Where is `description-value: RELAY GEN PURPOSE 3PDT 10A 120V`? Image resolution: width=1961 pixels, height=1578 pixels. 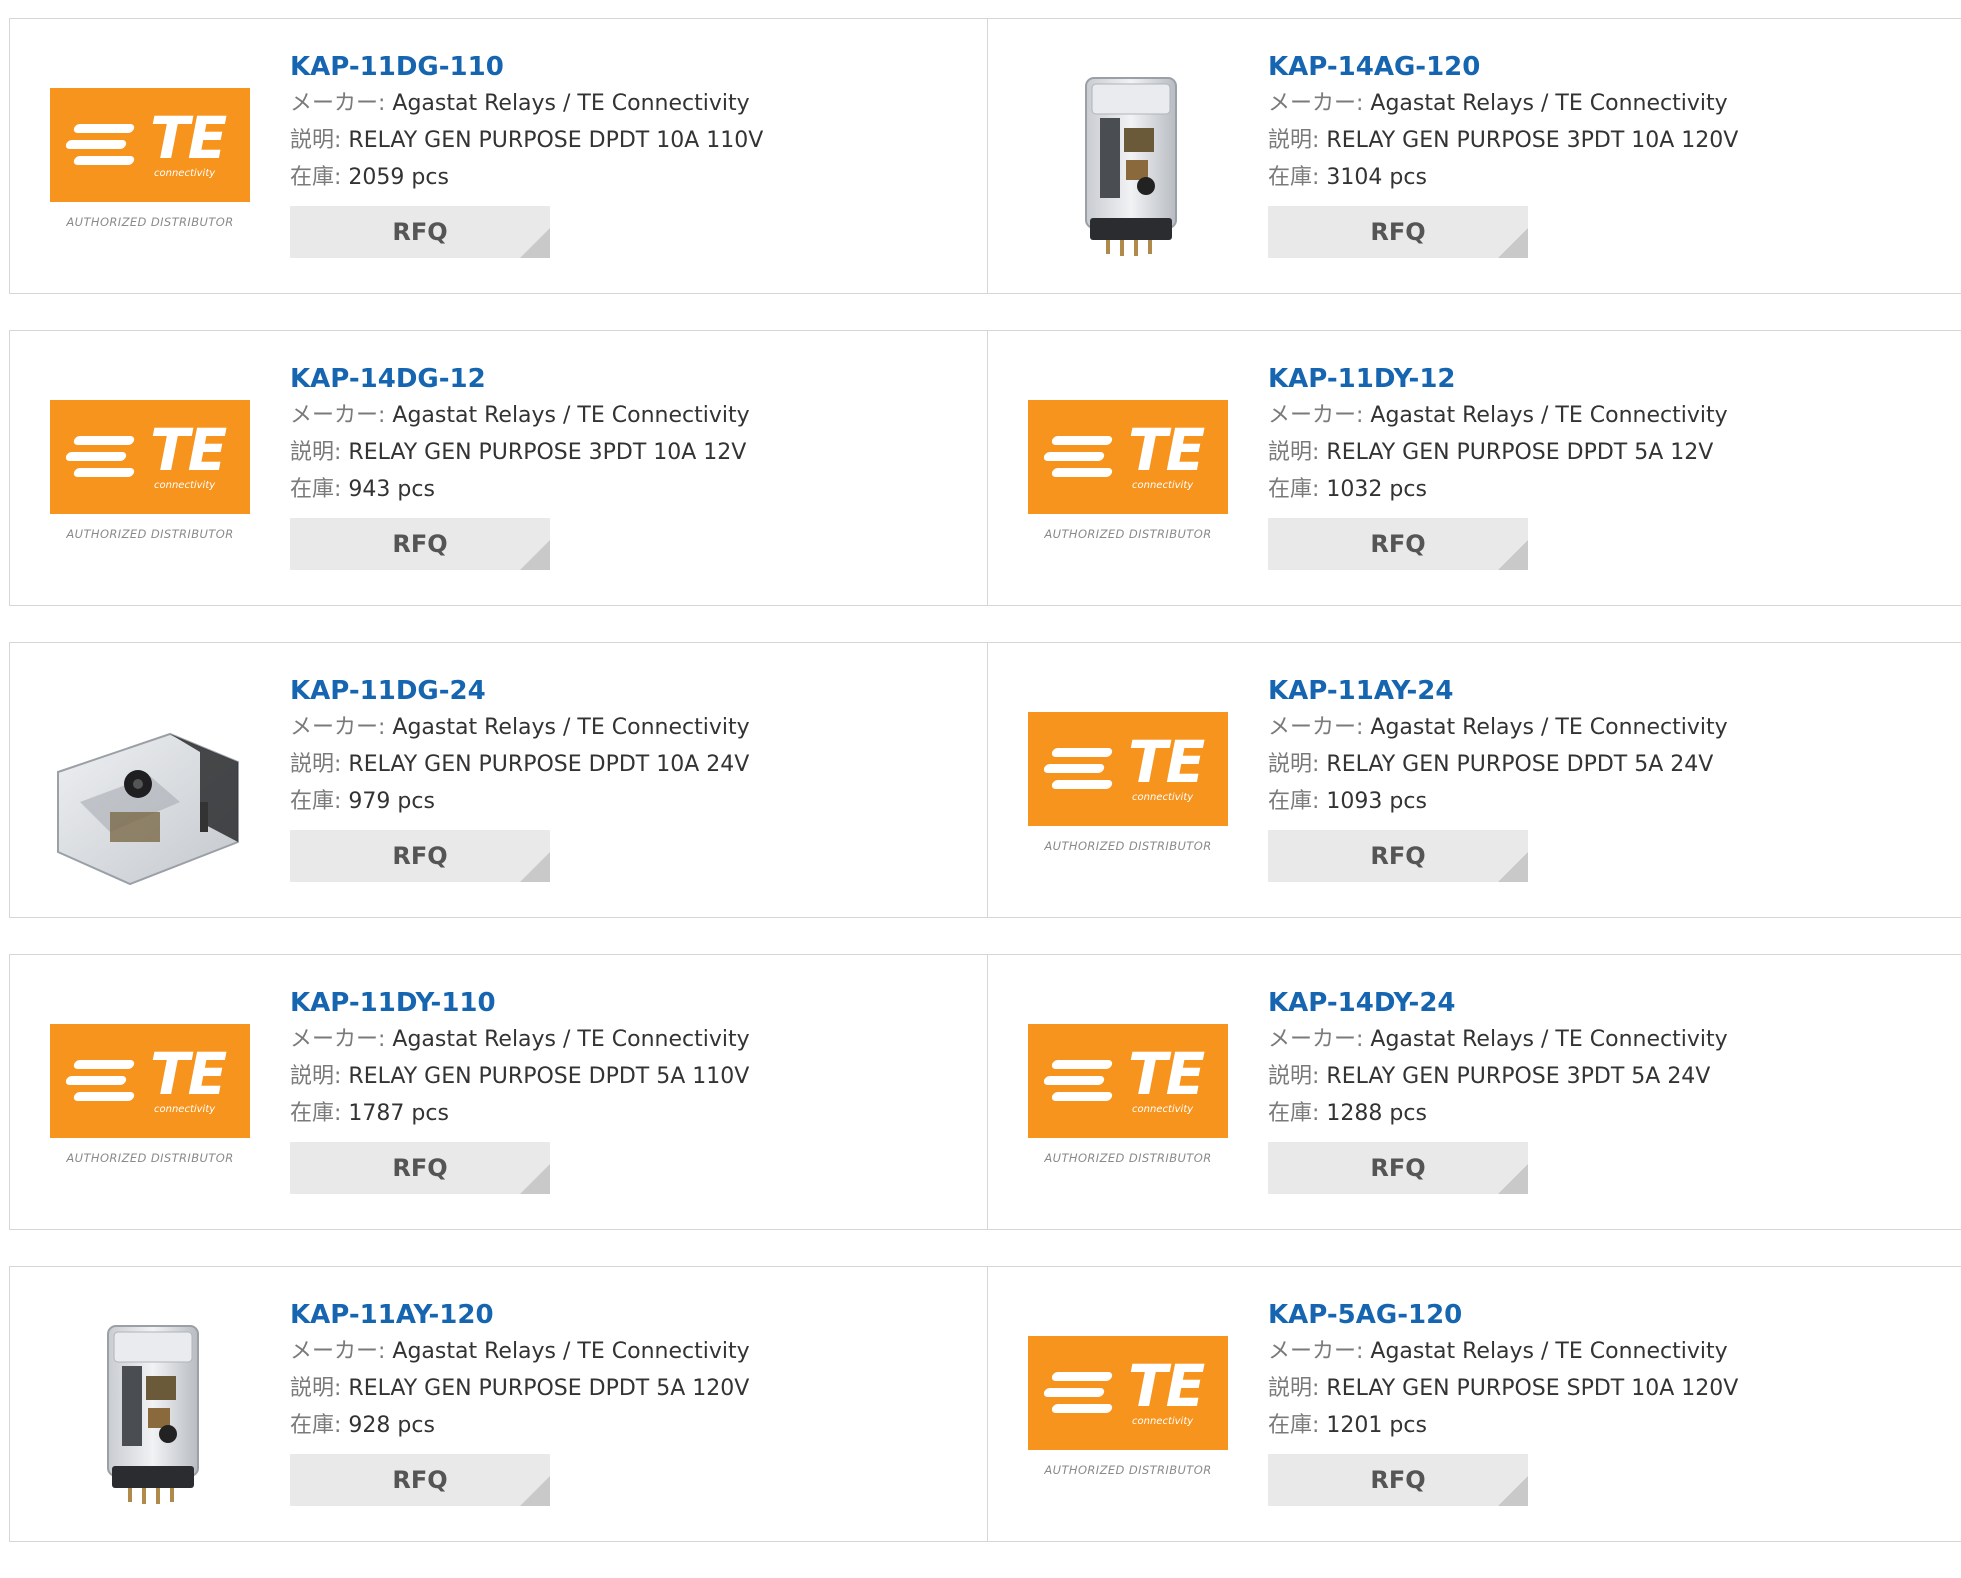 description-value: RELAY GEN PURPOSE 3PDT 10A 120V is located at coordinates (1532, 140).